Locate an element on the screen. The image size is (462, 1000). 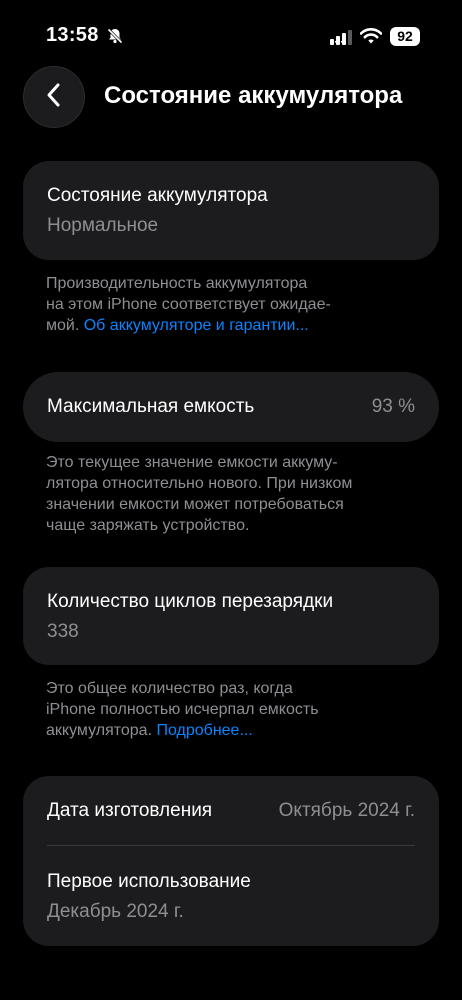
note-line: iPhone полностью исчерпал емкость is located at coordinates (182, 709).